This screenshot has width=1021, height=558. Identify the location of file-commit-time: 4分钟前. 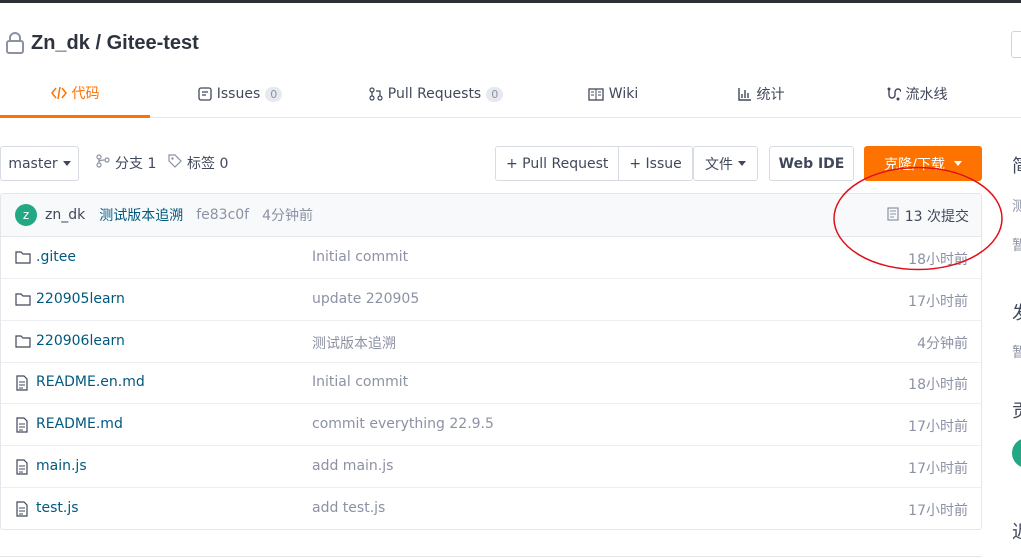
(942, 343).